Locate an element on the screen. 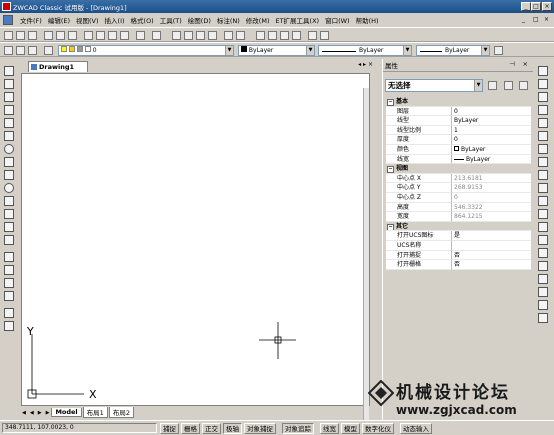  join-icon is located at coordinates (543, 240).